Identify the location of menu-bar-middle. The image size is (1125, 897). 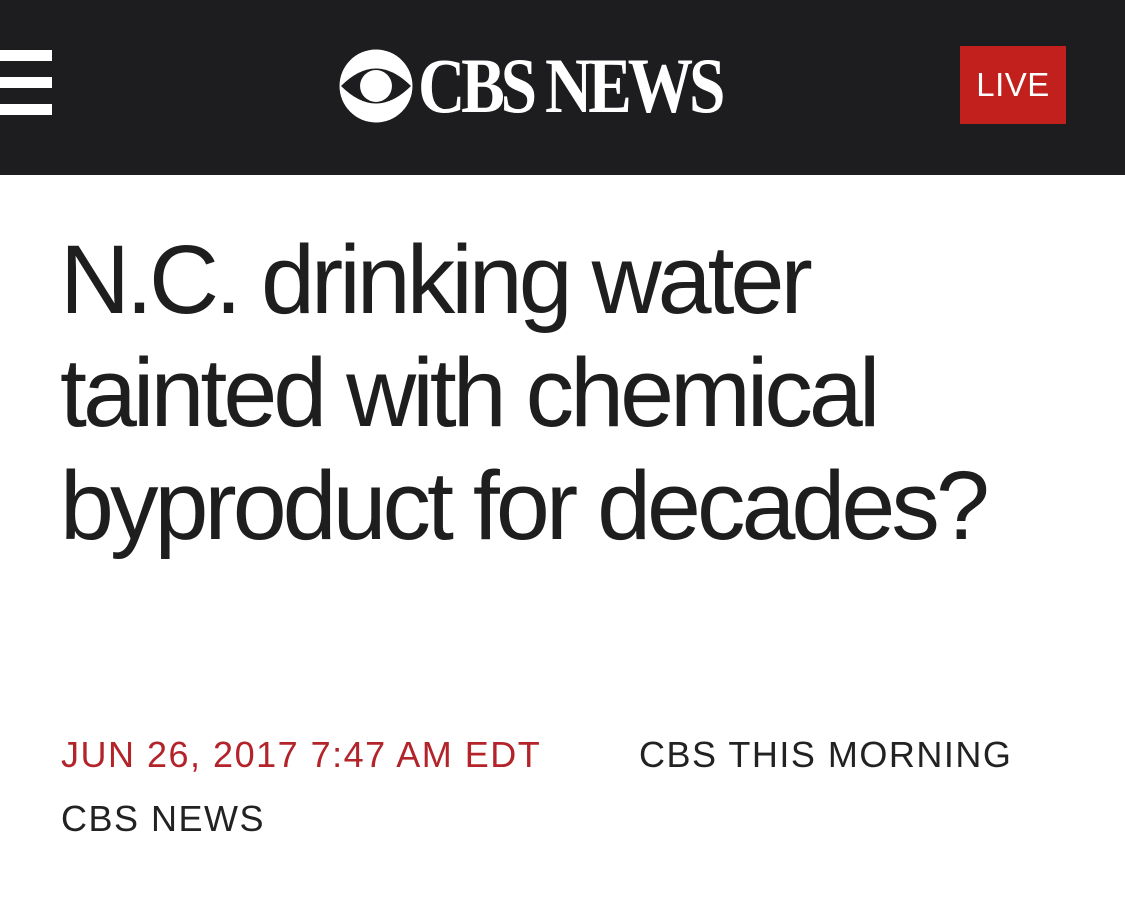
(26, 82).